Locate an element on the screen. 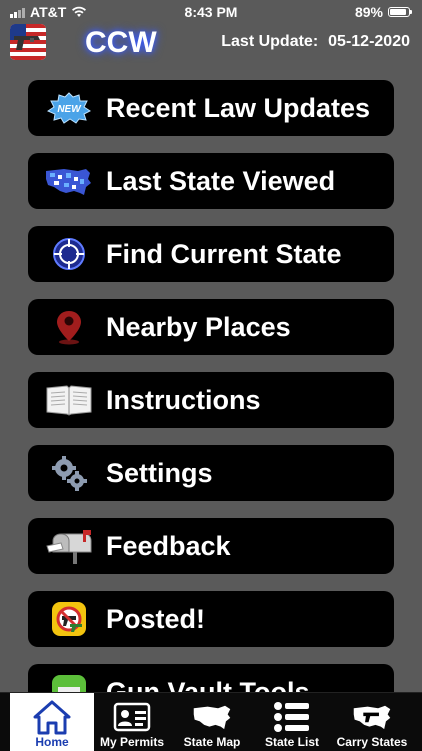 The image size is (422, 751). new-badge-icon: NEW is located at coordinates (69, 108).